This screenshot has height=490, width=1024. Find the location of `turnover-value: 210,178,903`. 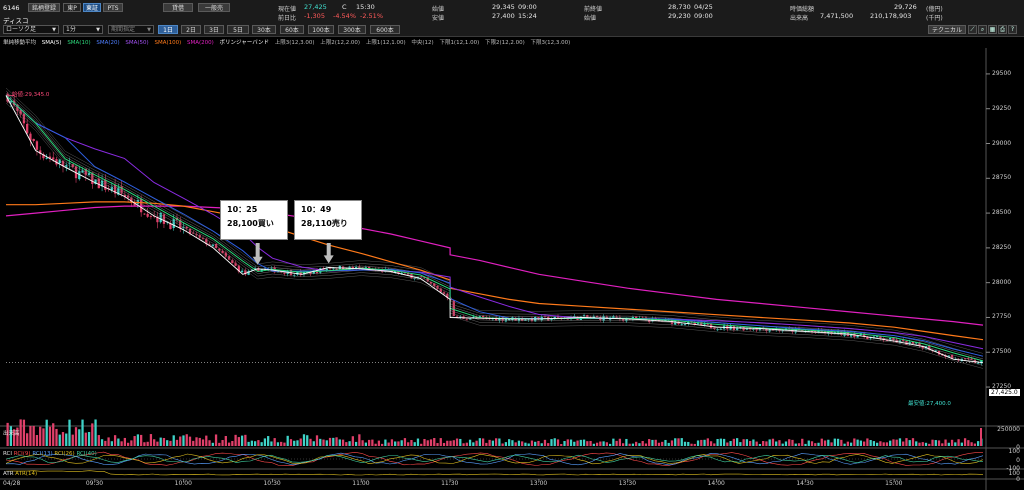

turnover-value: 210,178,903 is located at coordinates (891, 16).